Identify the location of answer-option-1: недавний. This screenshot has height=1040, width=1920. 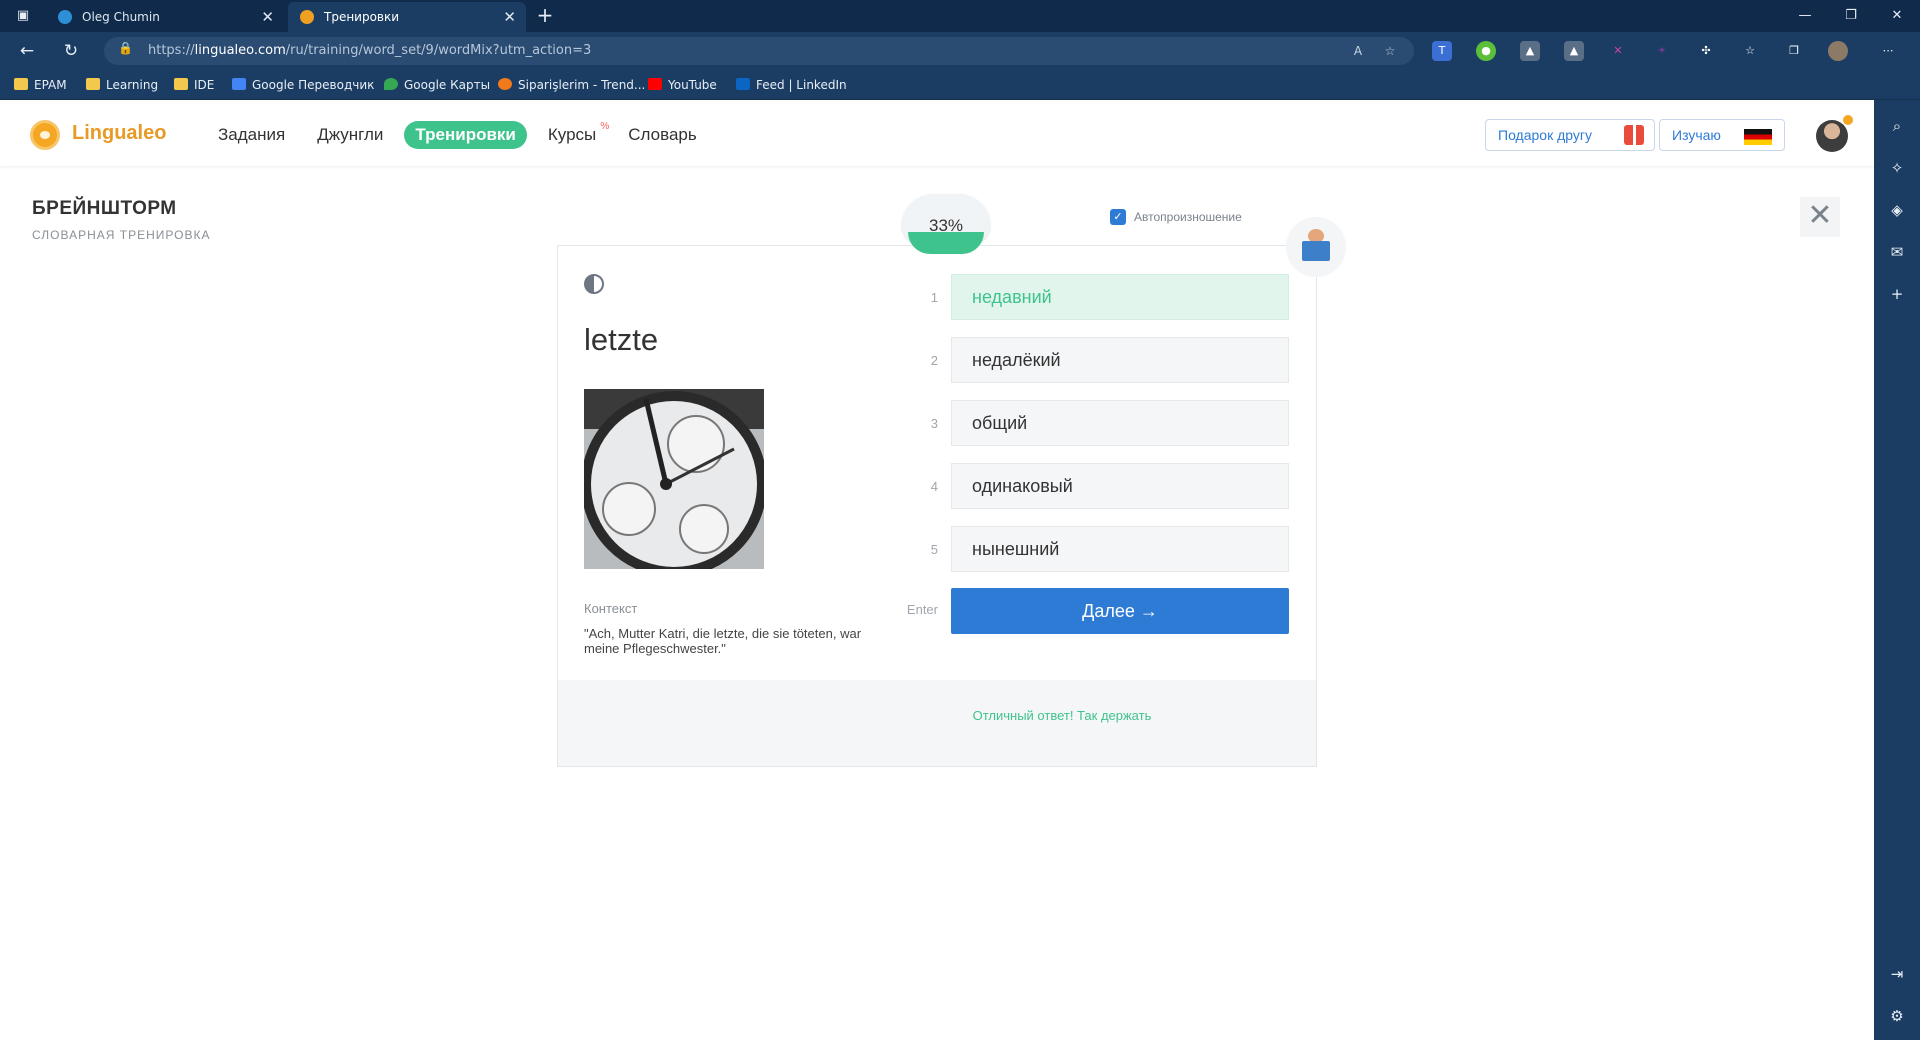
(1120, 297).